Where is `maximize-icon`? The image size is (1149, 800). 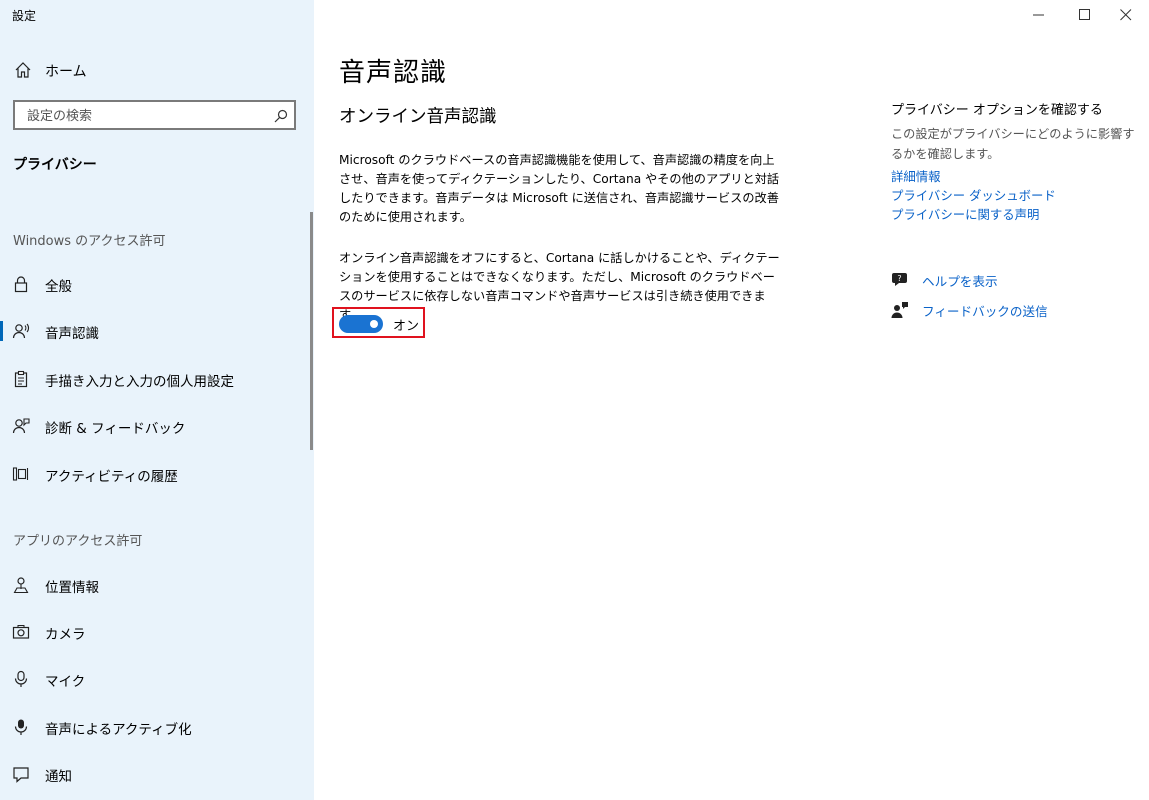 maximize-icon is located at coordinates (1084, 14).